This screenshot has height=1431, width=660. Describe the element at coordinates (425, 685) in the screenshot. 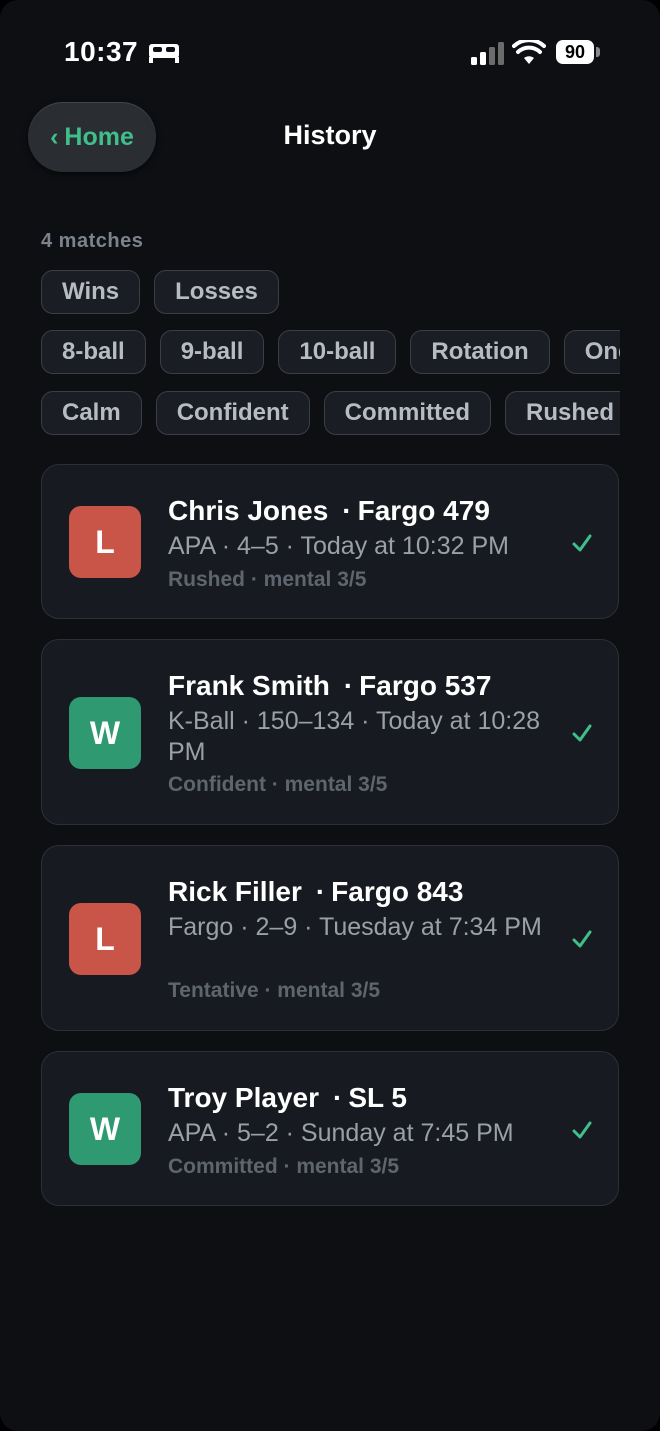

I see `opponent-rating: Fargo 537` at that location.